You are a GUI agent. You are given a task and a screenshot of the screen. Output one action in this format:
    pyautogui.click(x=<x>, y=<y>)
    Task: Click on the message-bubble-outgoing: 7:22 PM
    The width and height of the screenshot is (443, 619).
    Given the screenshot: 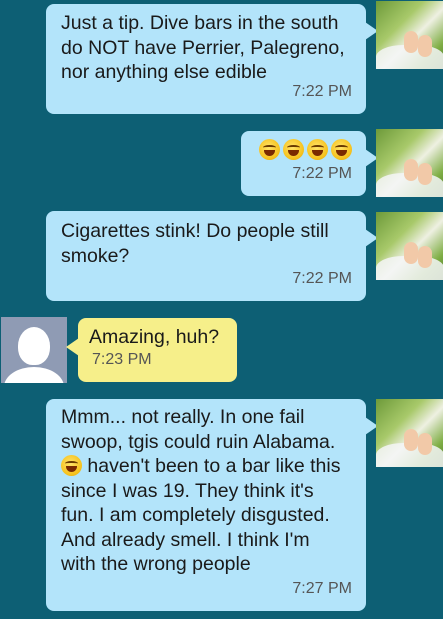 What is the action you would take?
    pyautogui.click(x=309, y=163)
    